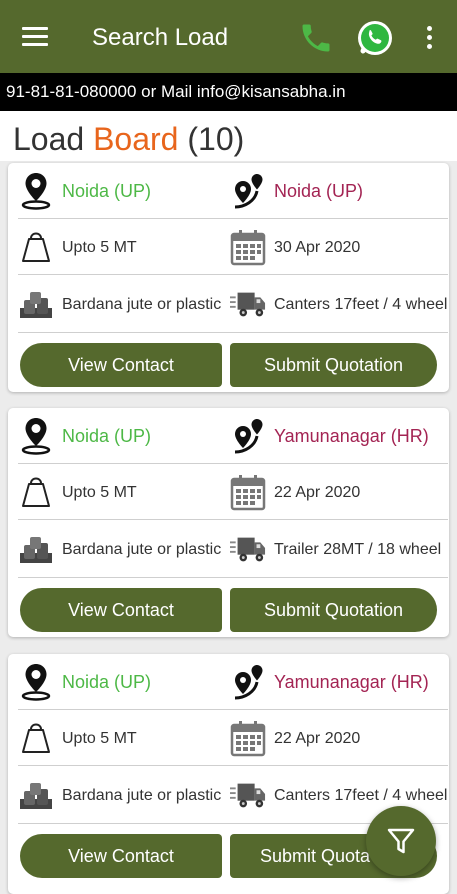 The height and width of the screenshot is (894, 457). Describe the element at coordinates (319, 190) in the screenshot. I see `to-text: Noida (UP)` at that location.